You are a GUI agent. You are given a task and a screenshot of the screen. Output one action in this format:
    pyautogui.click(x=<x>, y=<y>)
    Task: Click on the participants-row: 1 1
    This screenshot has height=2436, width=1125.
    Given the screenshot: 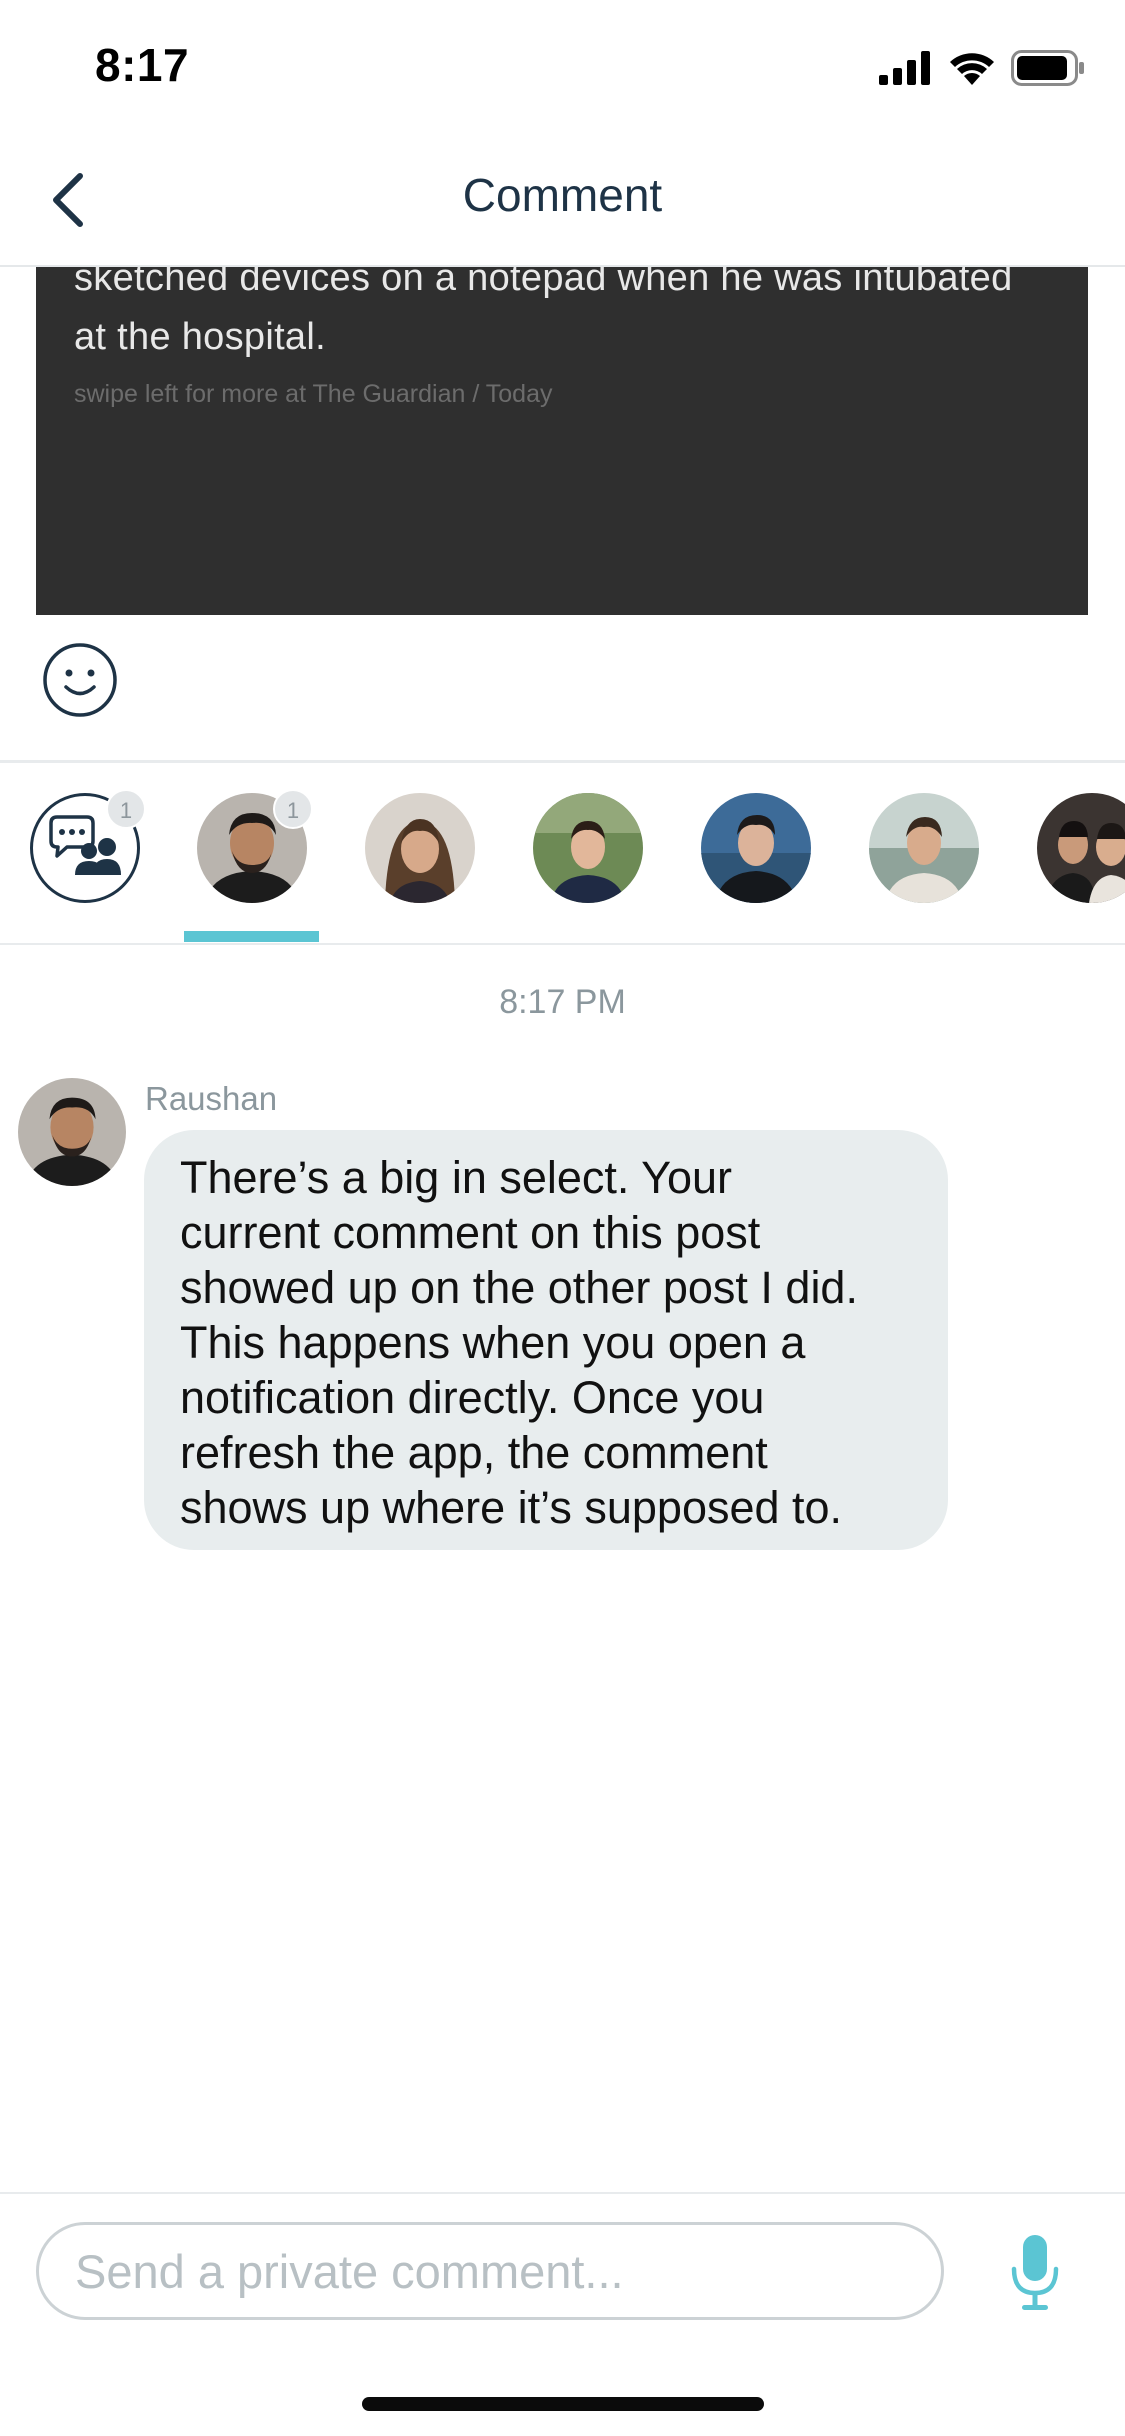 What is the action you would take?
    pyautogui.click(x=562, y=853)
    